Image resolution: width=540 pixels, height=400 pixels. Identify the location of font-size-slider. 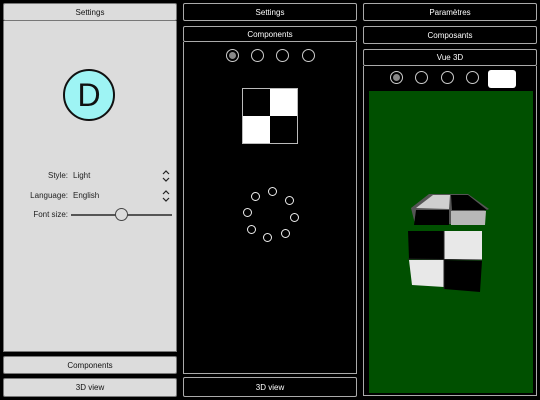
(121, 214).